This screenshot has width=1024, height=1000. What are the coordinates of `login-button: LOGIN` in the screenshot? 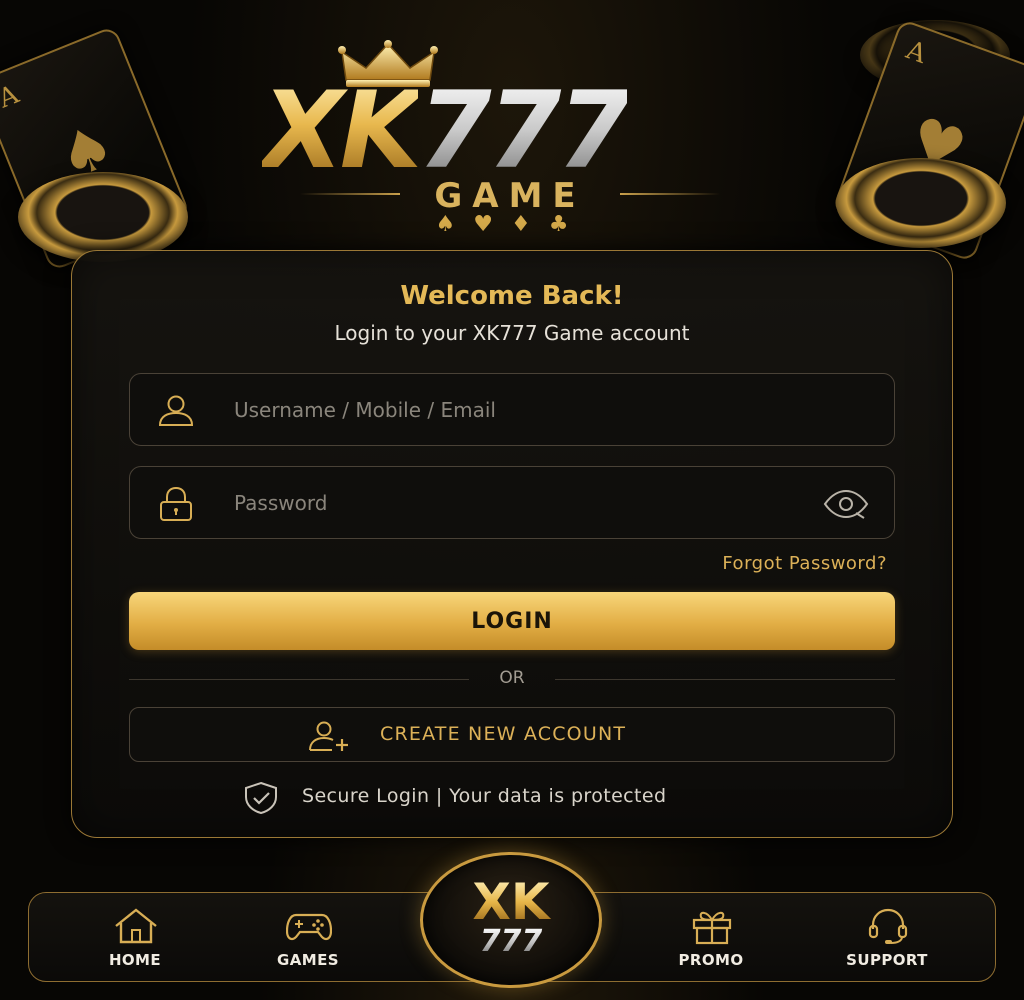 It's located at (512, 621).